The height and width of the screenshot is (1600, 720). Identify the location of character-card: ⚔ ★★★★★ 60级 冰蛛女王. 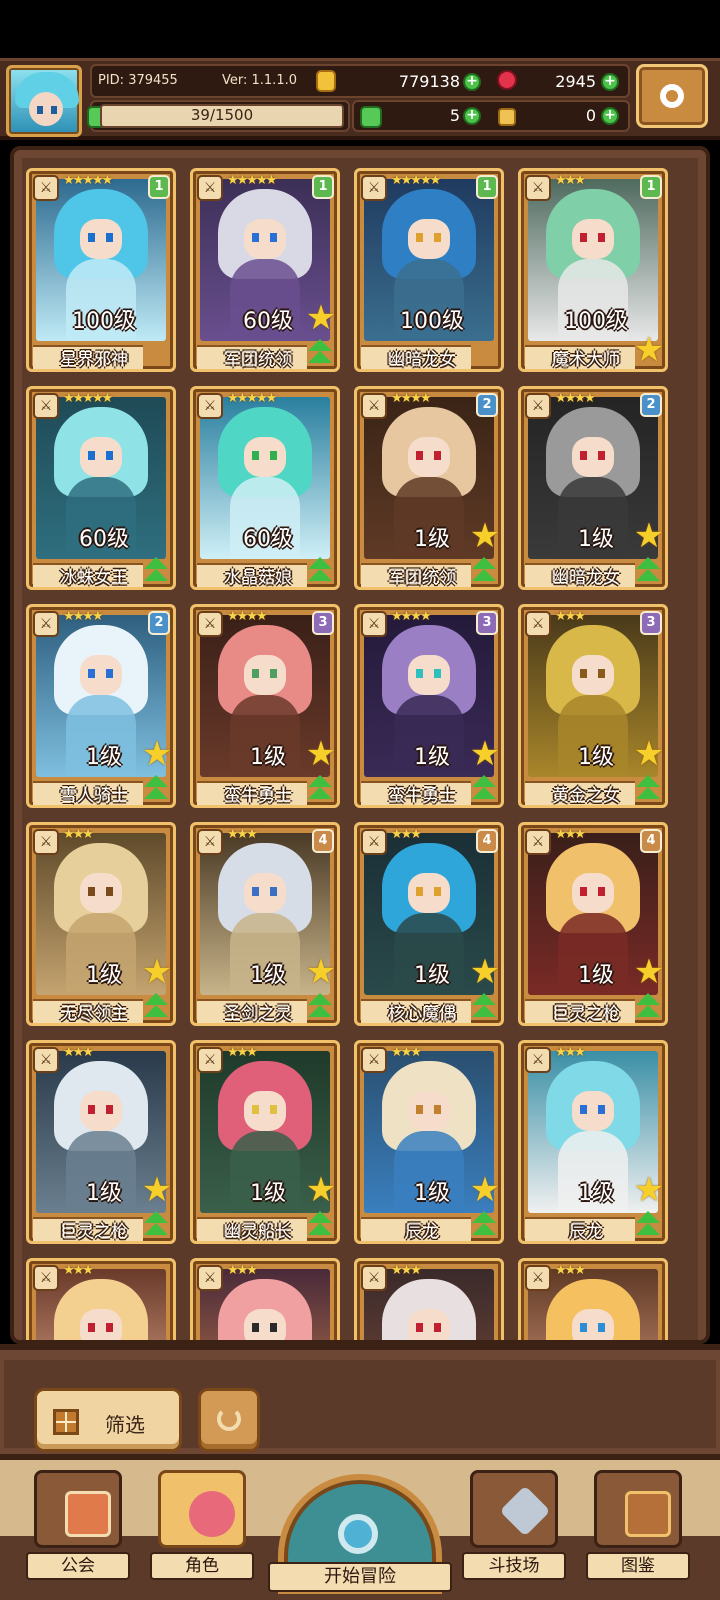
(101, 488).